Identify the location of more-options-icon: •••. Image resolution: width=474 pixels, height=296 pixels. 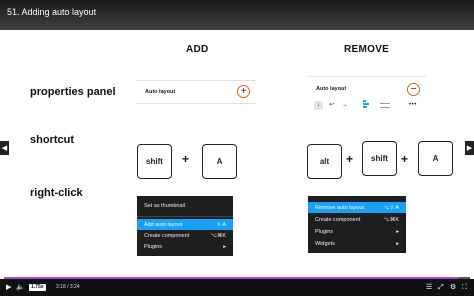
(413, 105).